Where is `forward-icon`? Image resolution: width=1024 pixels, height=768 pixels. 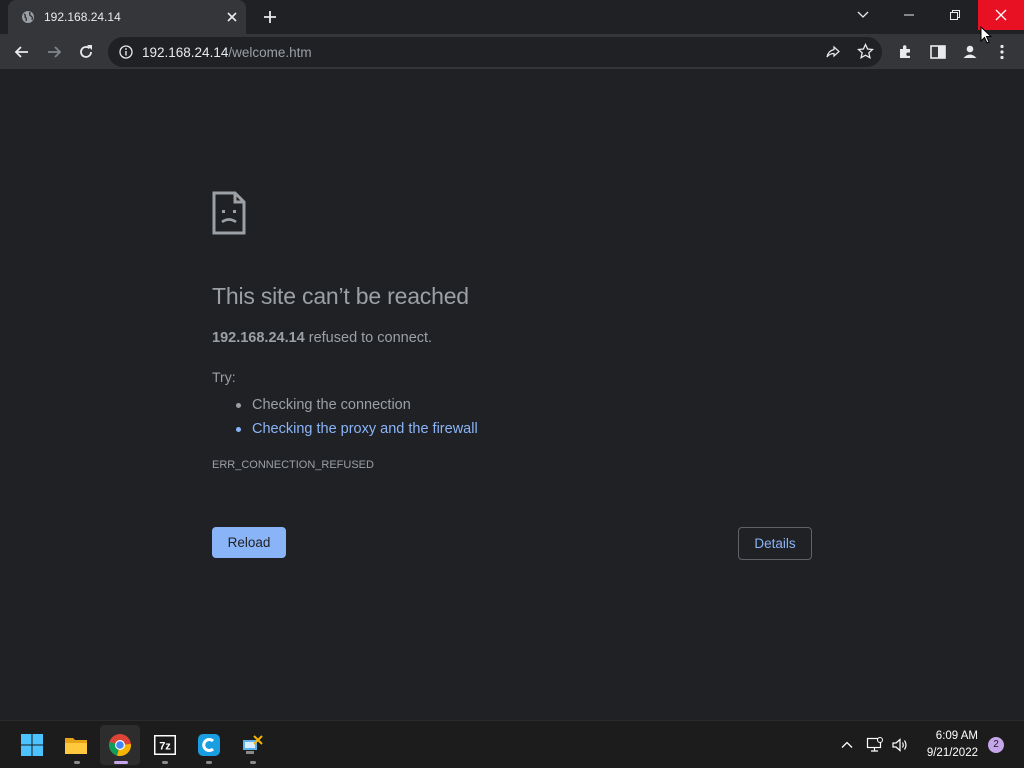
forward-icon is located at coordinates (54, 52).